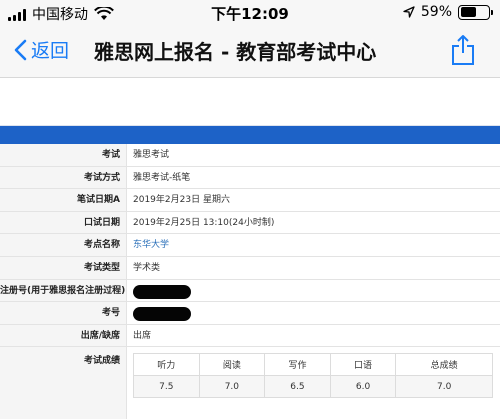 This screenshot has width=500, height=419. Describe the element at coordinates (409, 12) in the screenshot. I see `location-arrow-icon` at that location.